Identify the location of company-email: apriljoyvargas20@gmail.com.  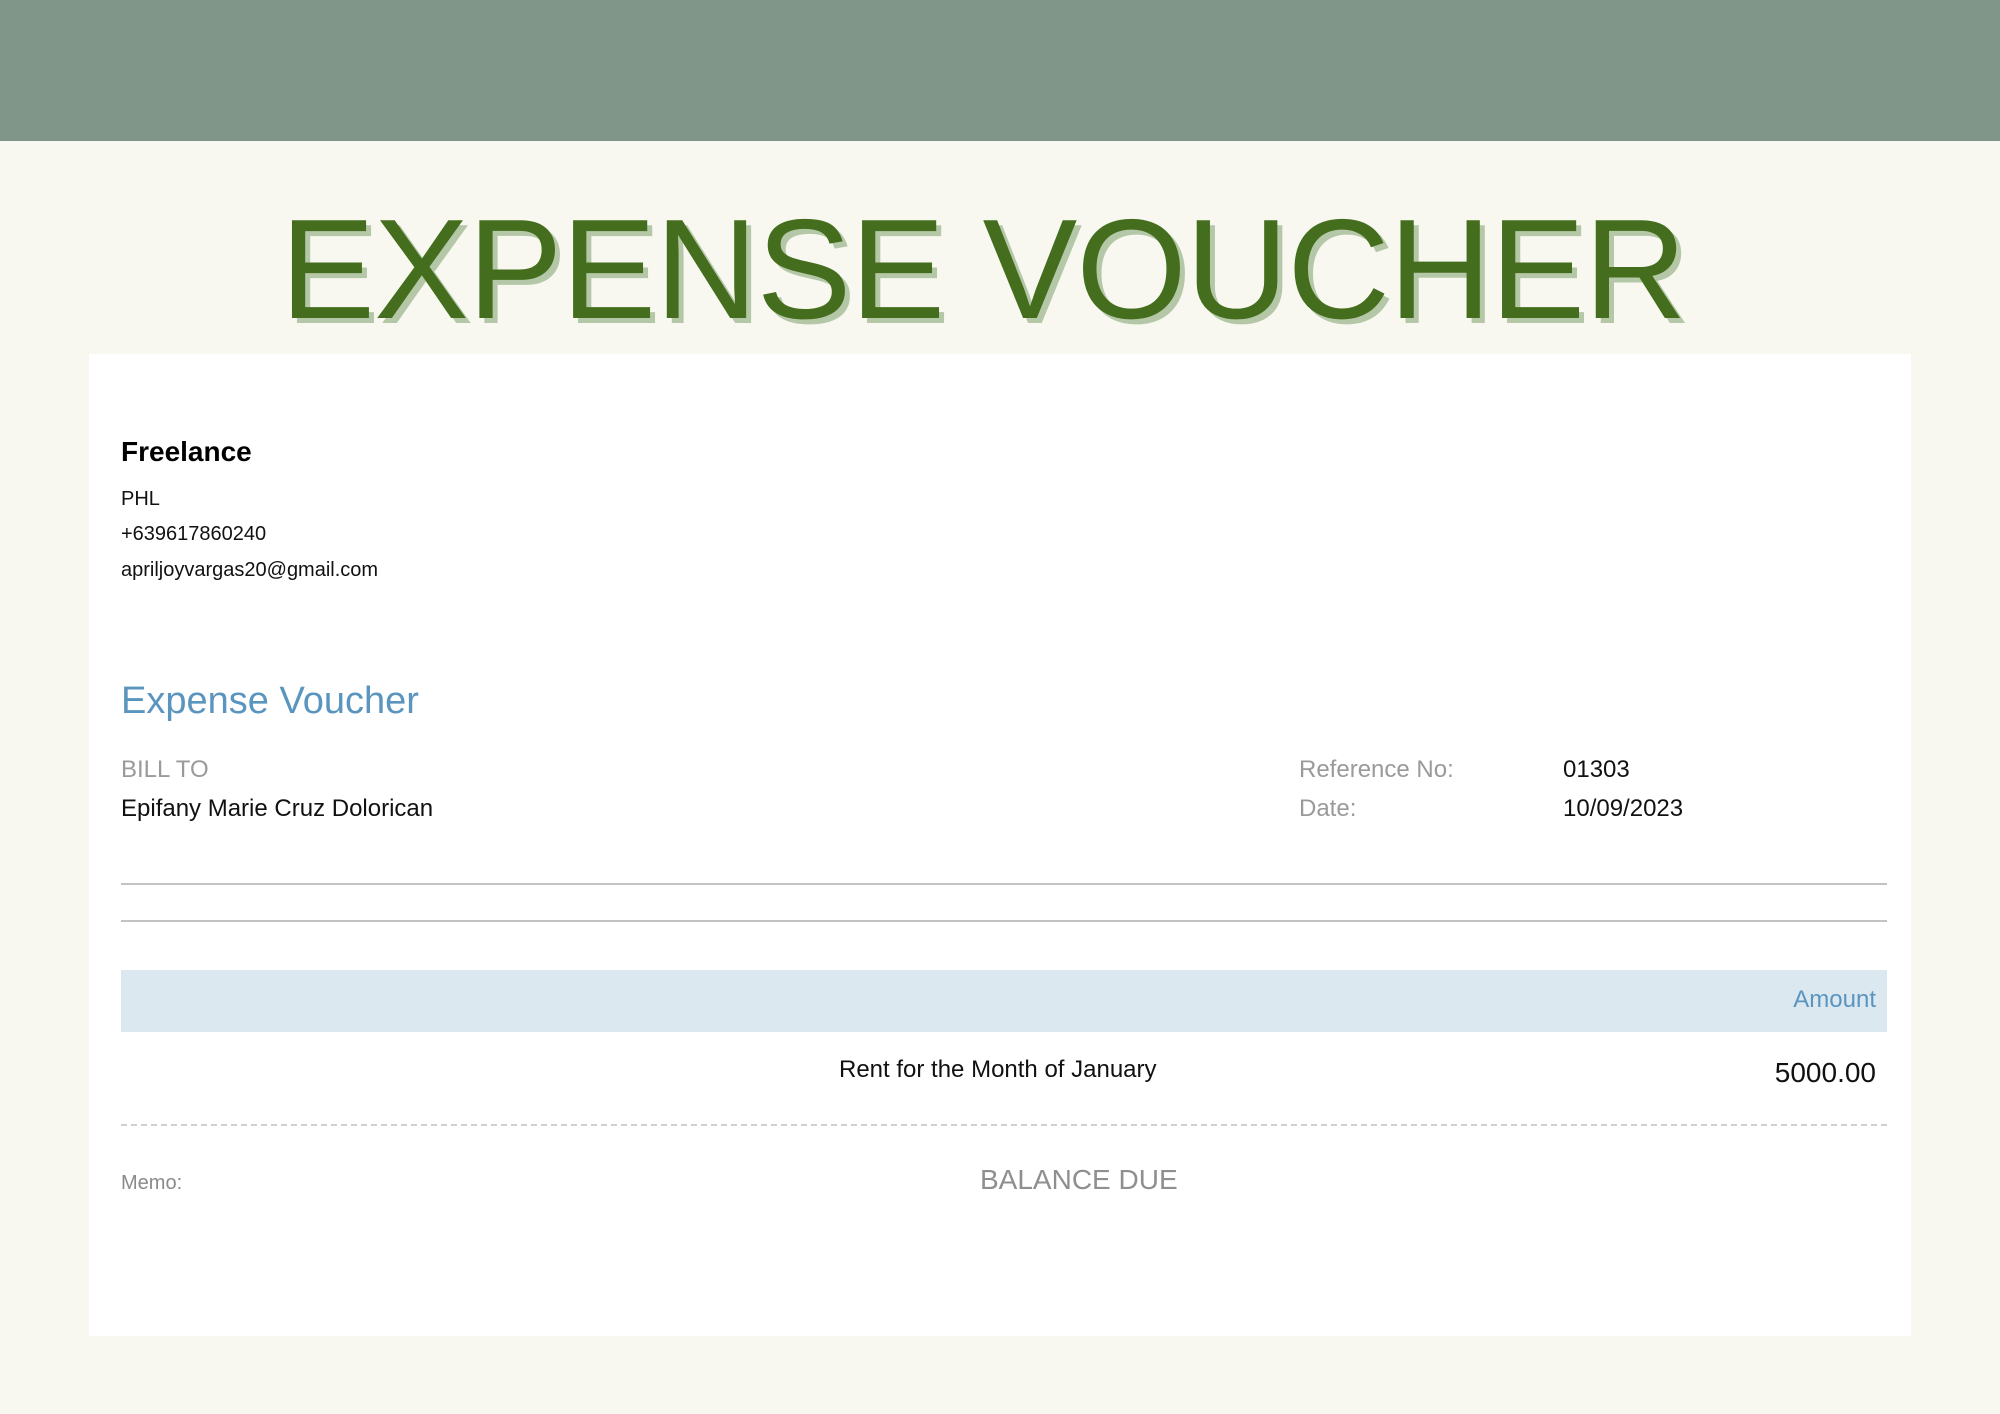
(250, 570).